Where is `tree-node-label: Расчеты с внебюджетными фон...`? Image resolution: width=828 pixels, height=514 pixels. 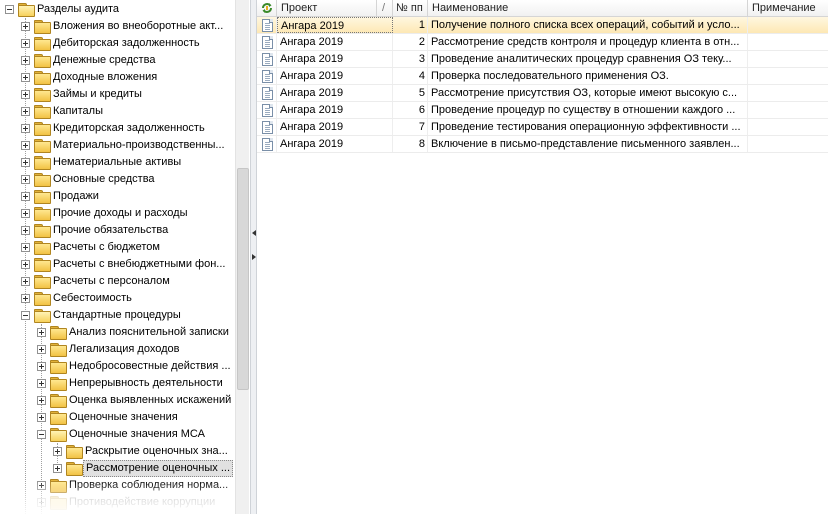 tree-node-label: Расчеты с внебюджетными фон... is located at coordinates (139, 264).